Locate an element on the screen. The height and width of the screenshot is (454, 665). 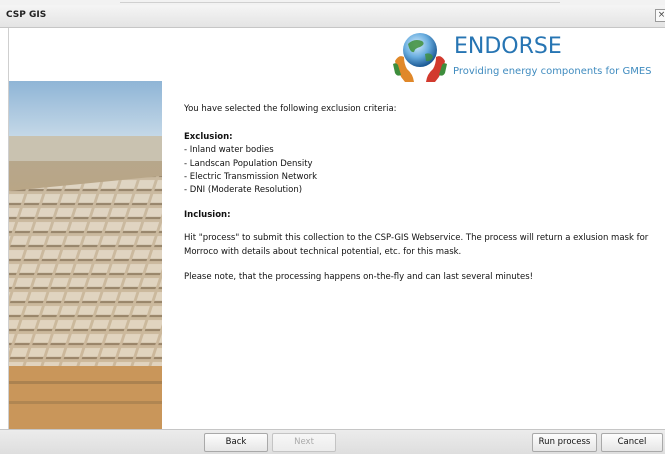
button-bar: Back Next Run process Cancel is located at coordinates (332, 441).